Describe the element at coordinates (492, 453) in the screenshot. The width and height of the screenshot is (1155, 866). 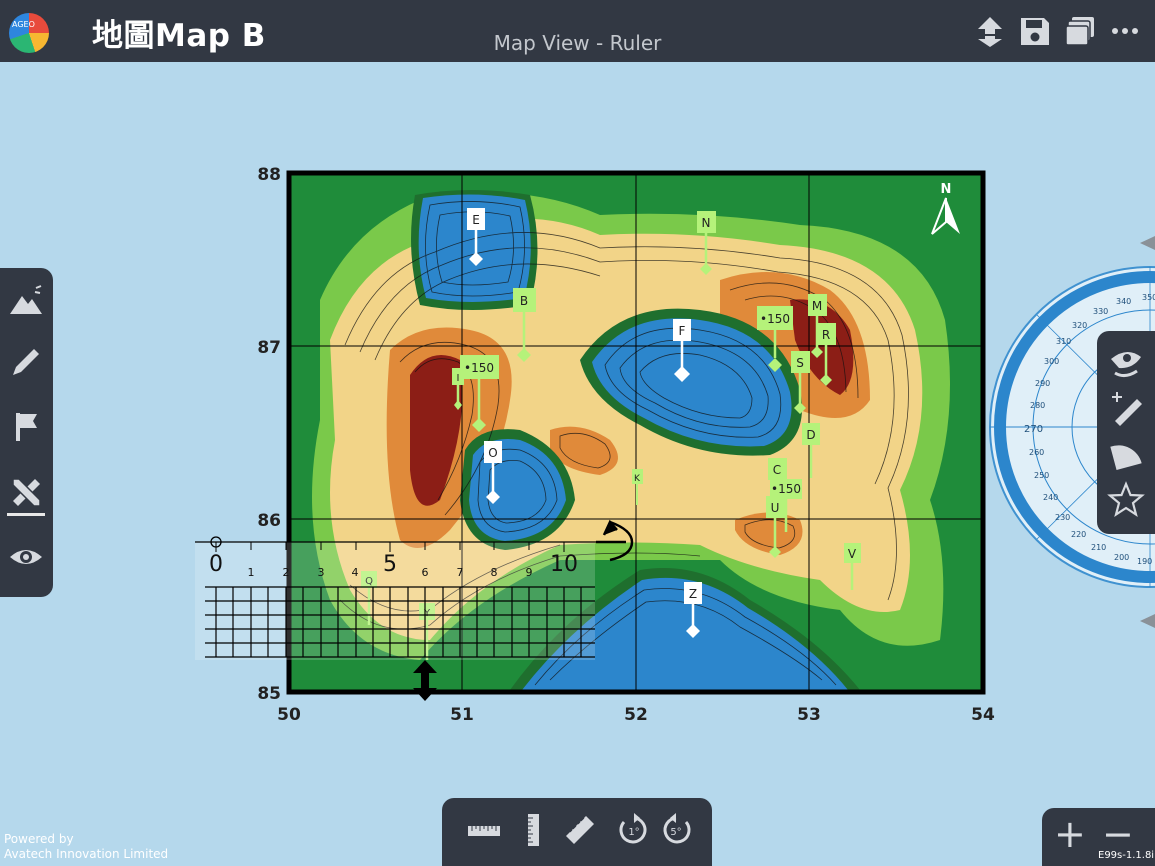
I see `svg-text: O` at that location.